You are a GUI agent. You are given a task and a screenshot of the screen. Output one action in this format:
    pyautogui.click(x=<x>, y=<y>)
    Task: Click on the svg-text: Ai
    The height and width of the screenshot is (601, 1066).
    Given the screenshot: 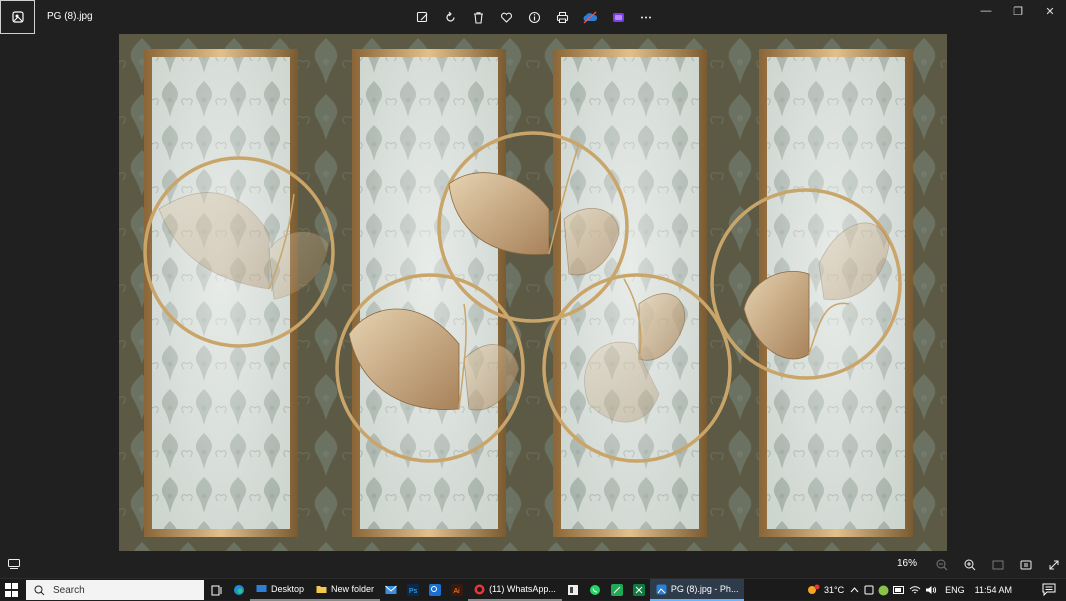 What is the action you would take?
    pyautogui.click(x=457, y=591)
    